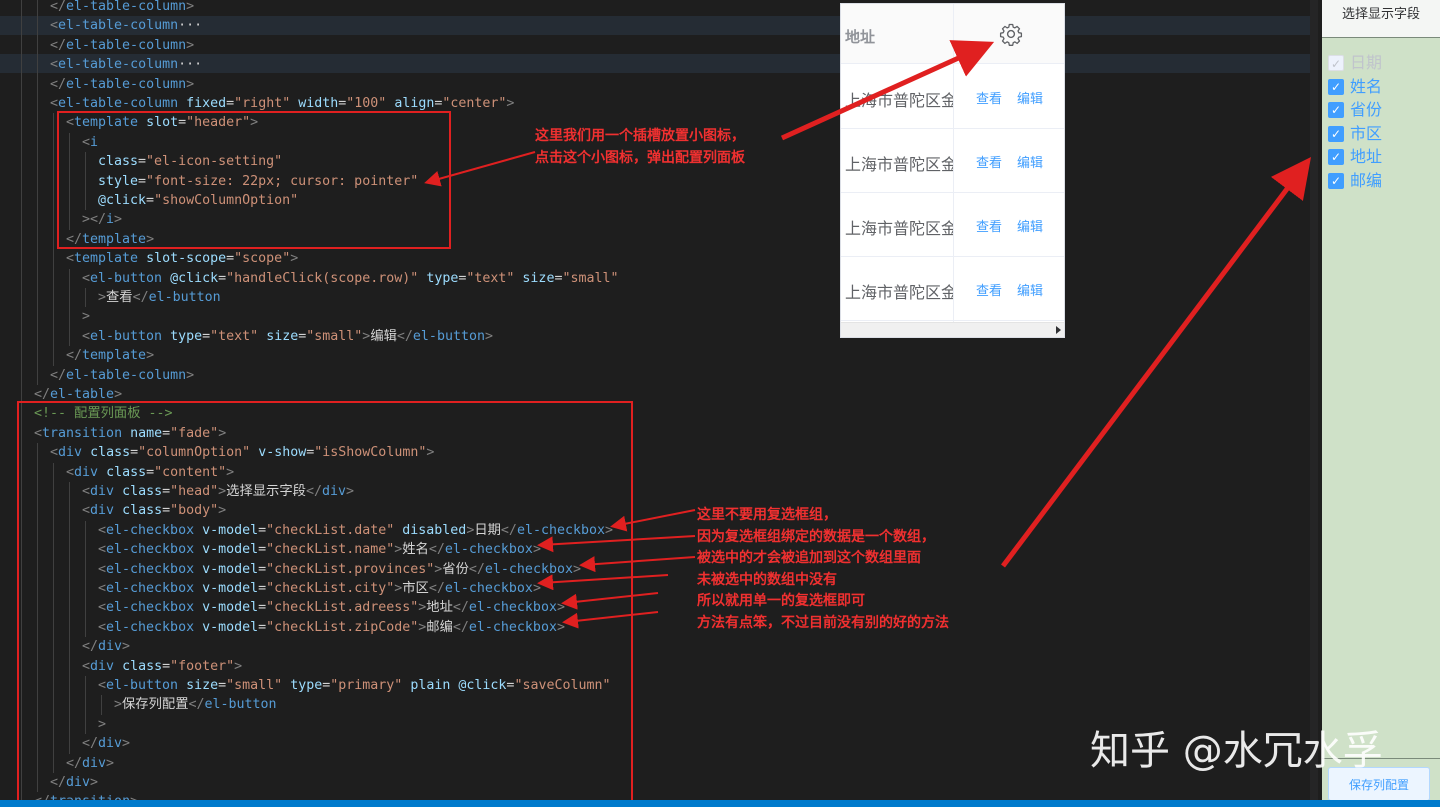  What do you see at coordinates (640, 147) in the screenshot?
I see `slot-annotation: 这里我们用一个插槽放置小图标， 点击这个小图标，弹出配置列面板` at bounding box center [640, 147].